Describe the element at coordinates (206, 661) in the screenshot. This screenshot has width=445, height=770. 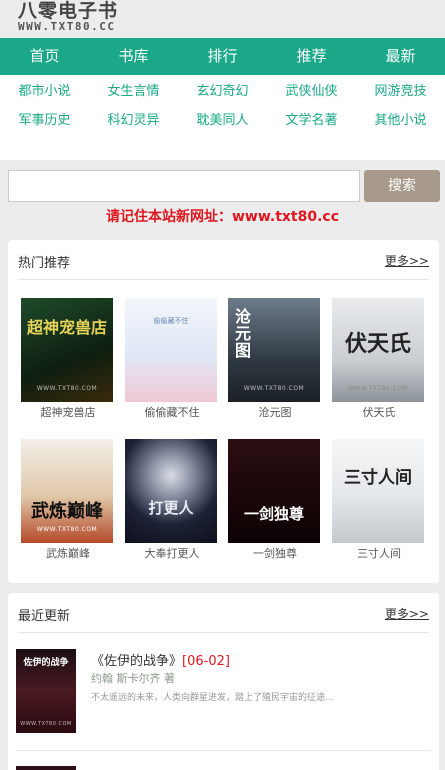
I see `update-date: [06-02]` at that location.